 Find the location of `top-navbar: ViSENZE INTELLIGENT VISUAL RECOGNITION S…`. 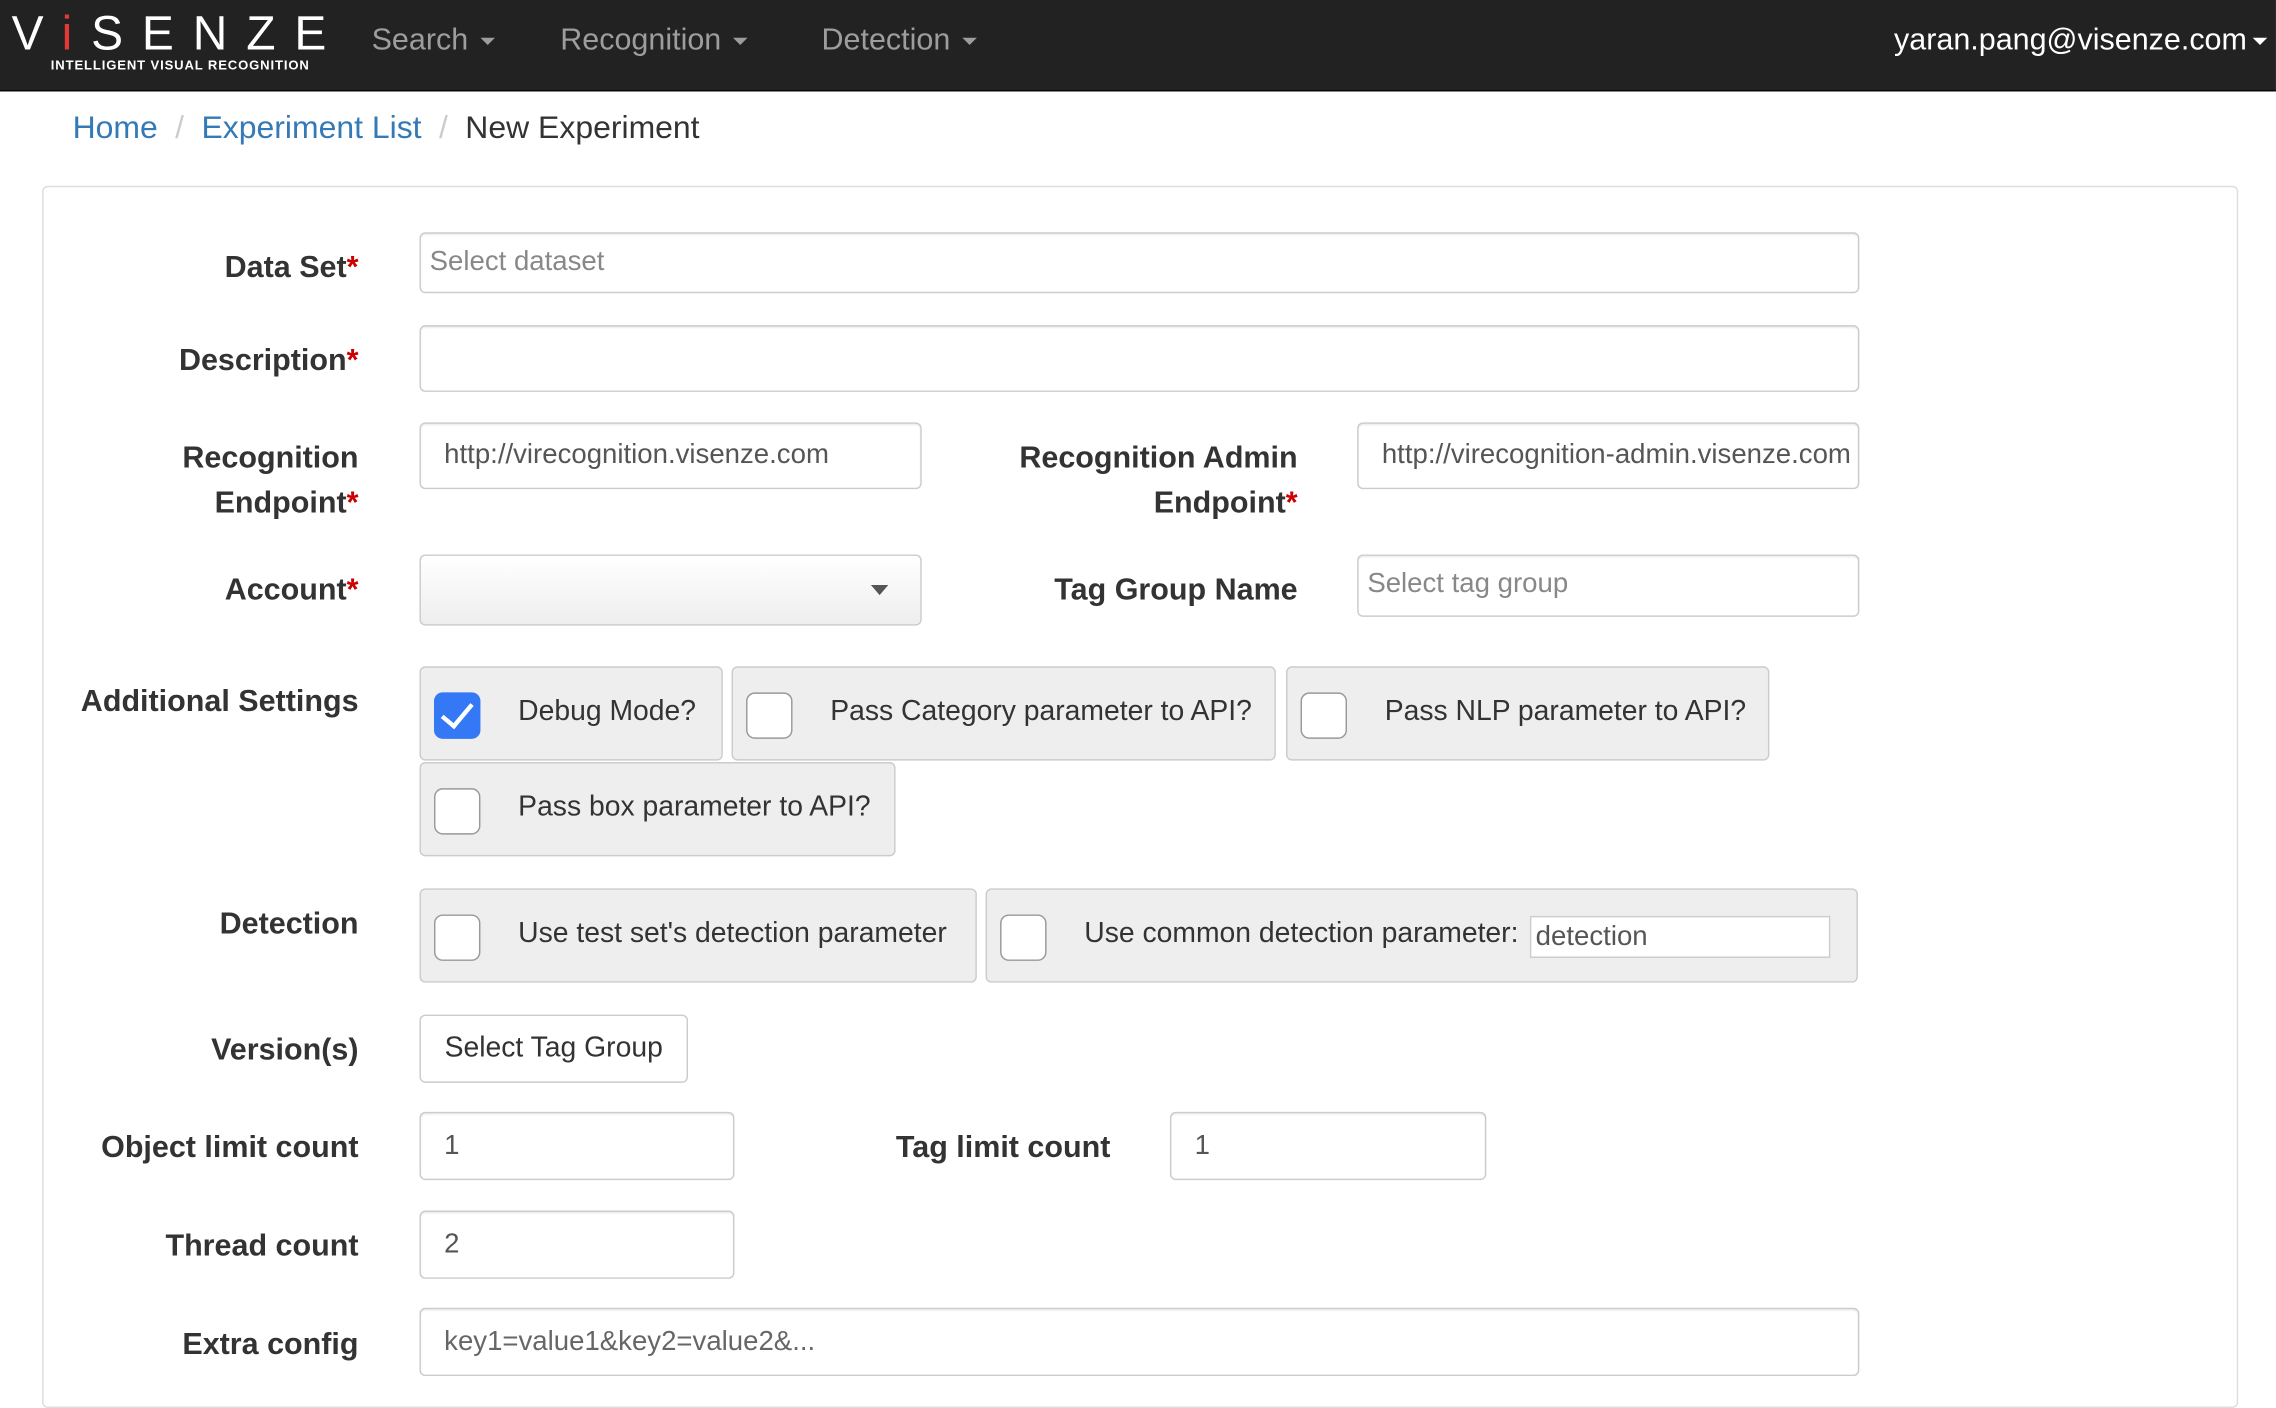

top-navbar: ViSENZE INTELLIGENT VISUAL RECOGNITION S… is located at coordinates (1138, 46).